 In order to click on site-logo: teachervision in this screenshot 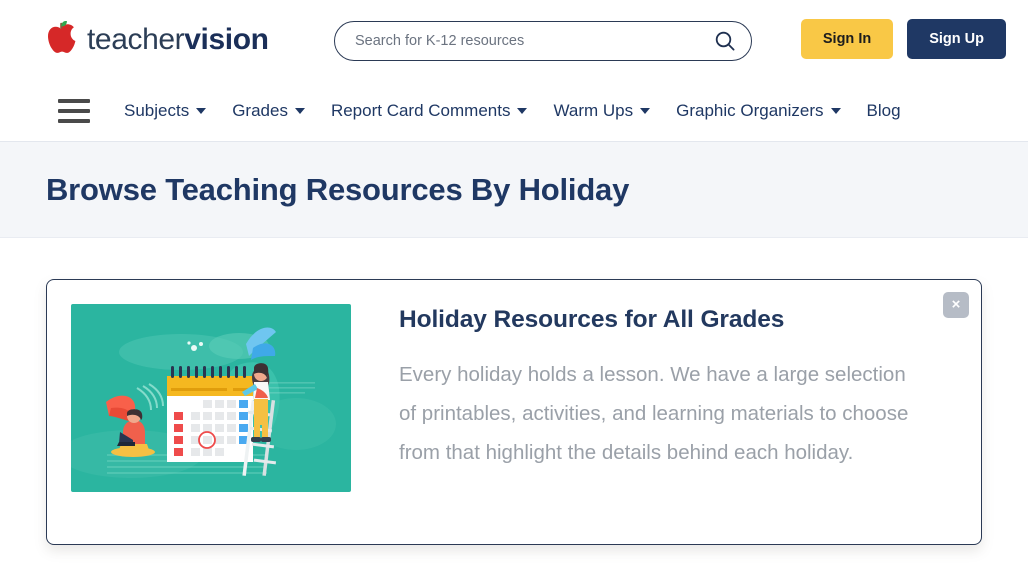, I will do `click(156, 40)`.